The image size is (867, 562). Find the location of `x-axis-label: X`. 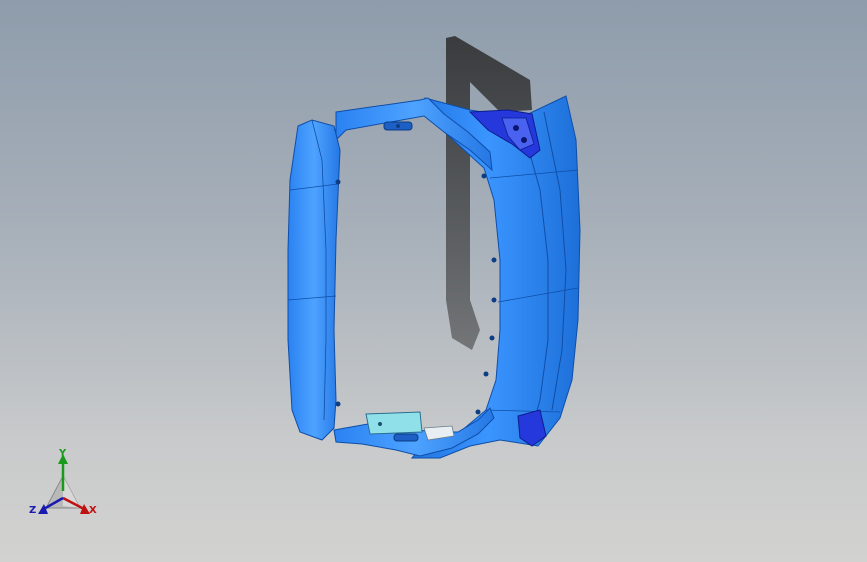

x-axis-label: X is located at coordinates (93, 510).